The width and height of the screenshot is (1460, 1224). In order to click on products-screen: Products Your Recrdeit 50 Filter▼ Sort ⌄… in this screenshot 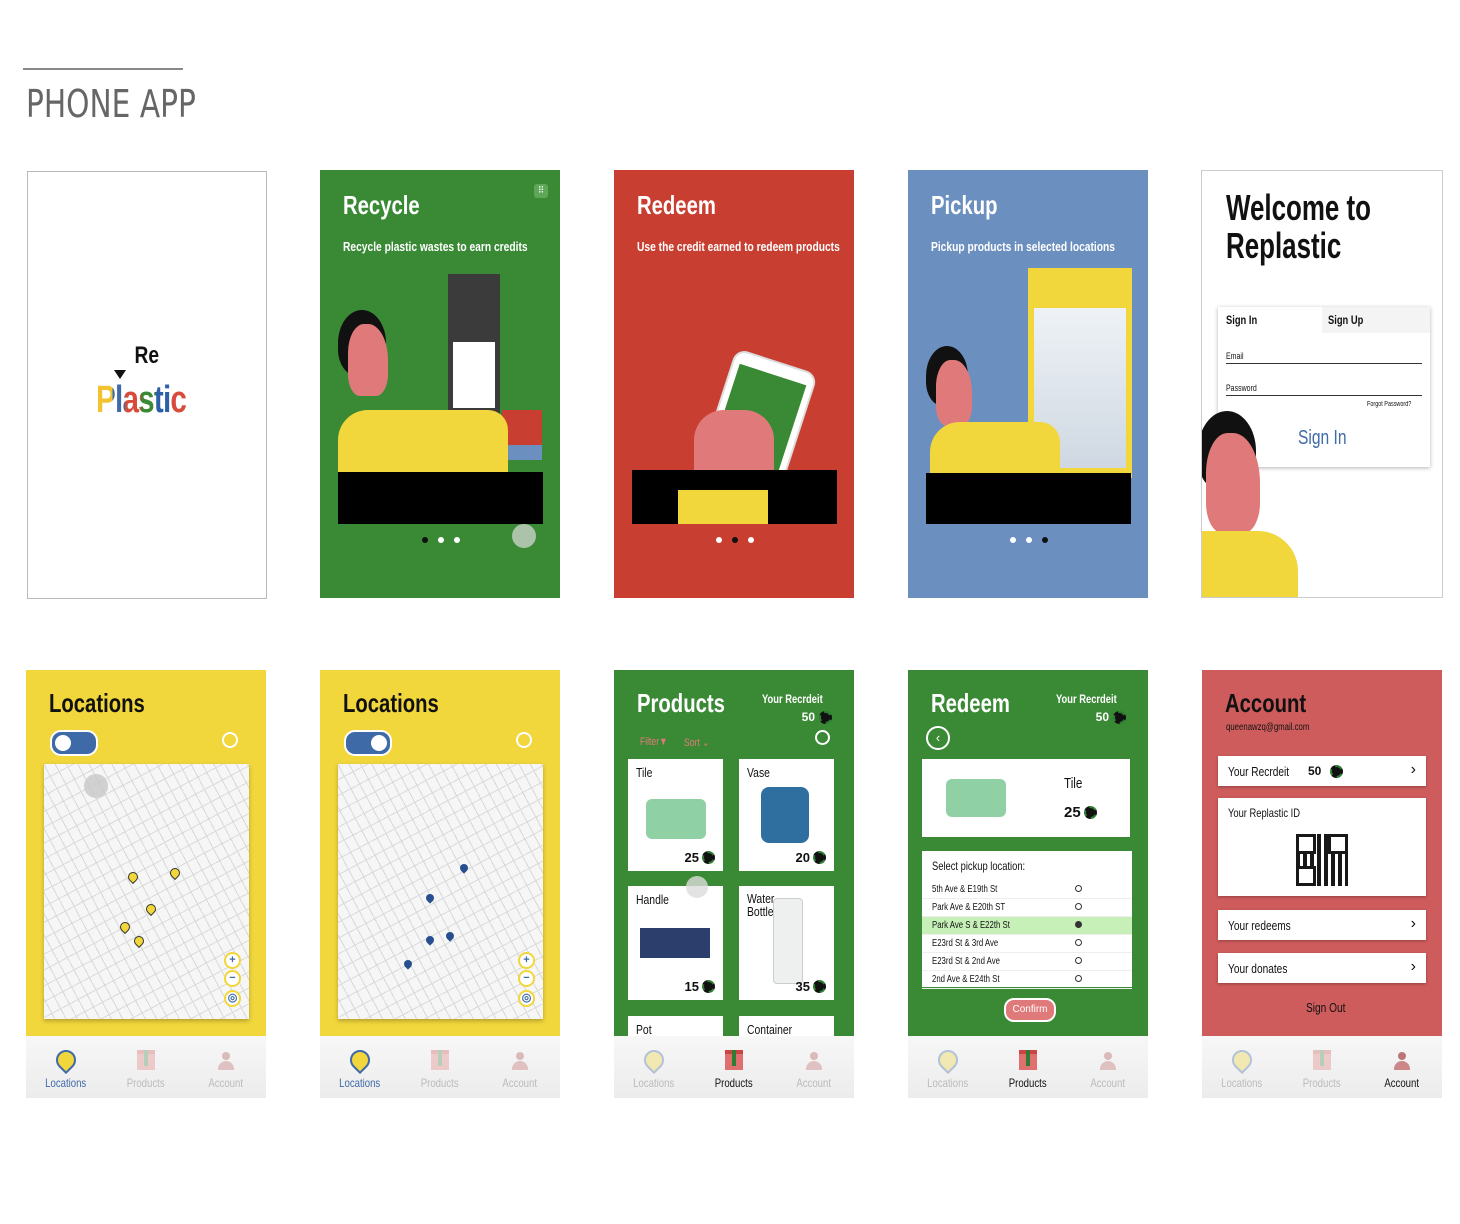, I will do `click(734, 884)`.